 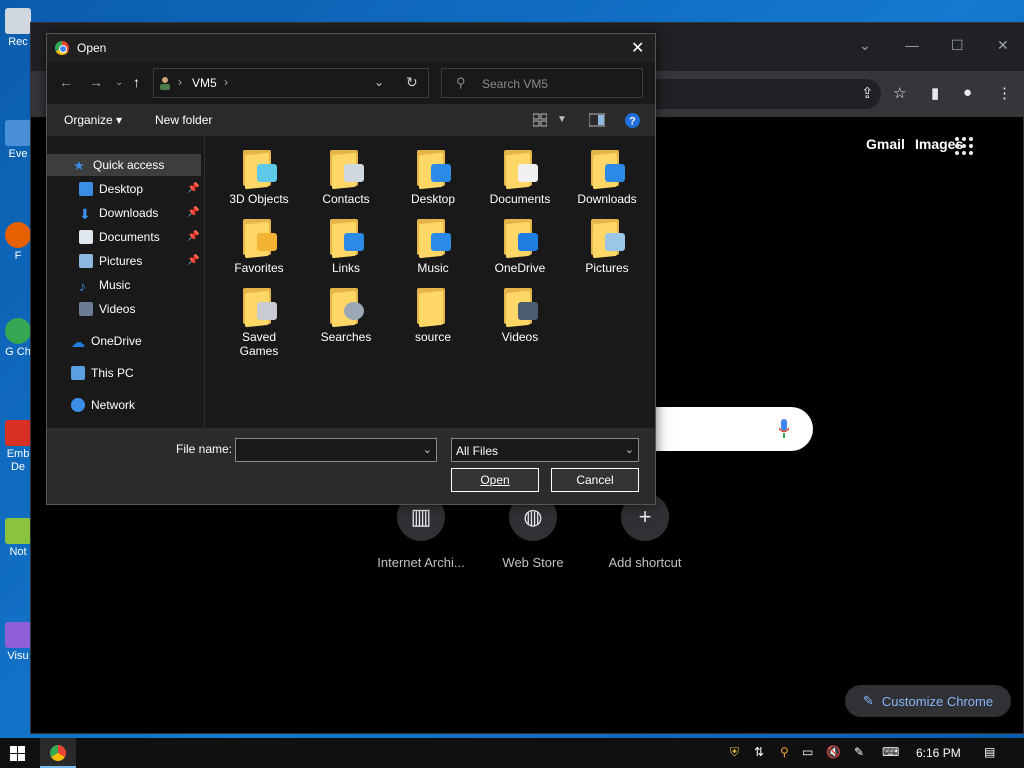 What do you see at coordinates (912, 45) in the screenshot?
I see `minimize-icon: —` at bounding box center [912, 45].